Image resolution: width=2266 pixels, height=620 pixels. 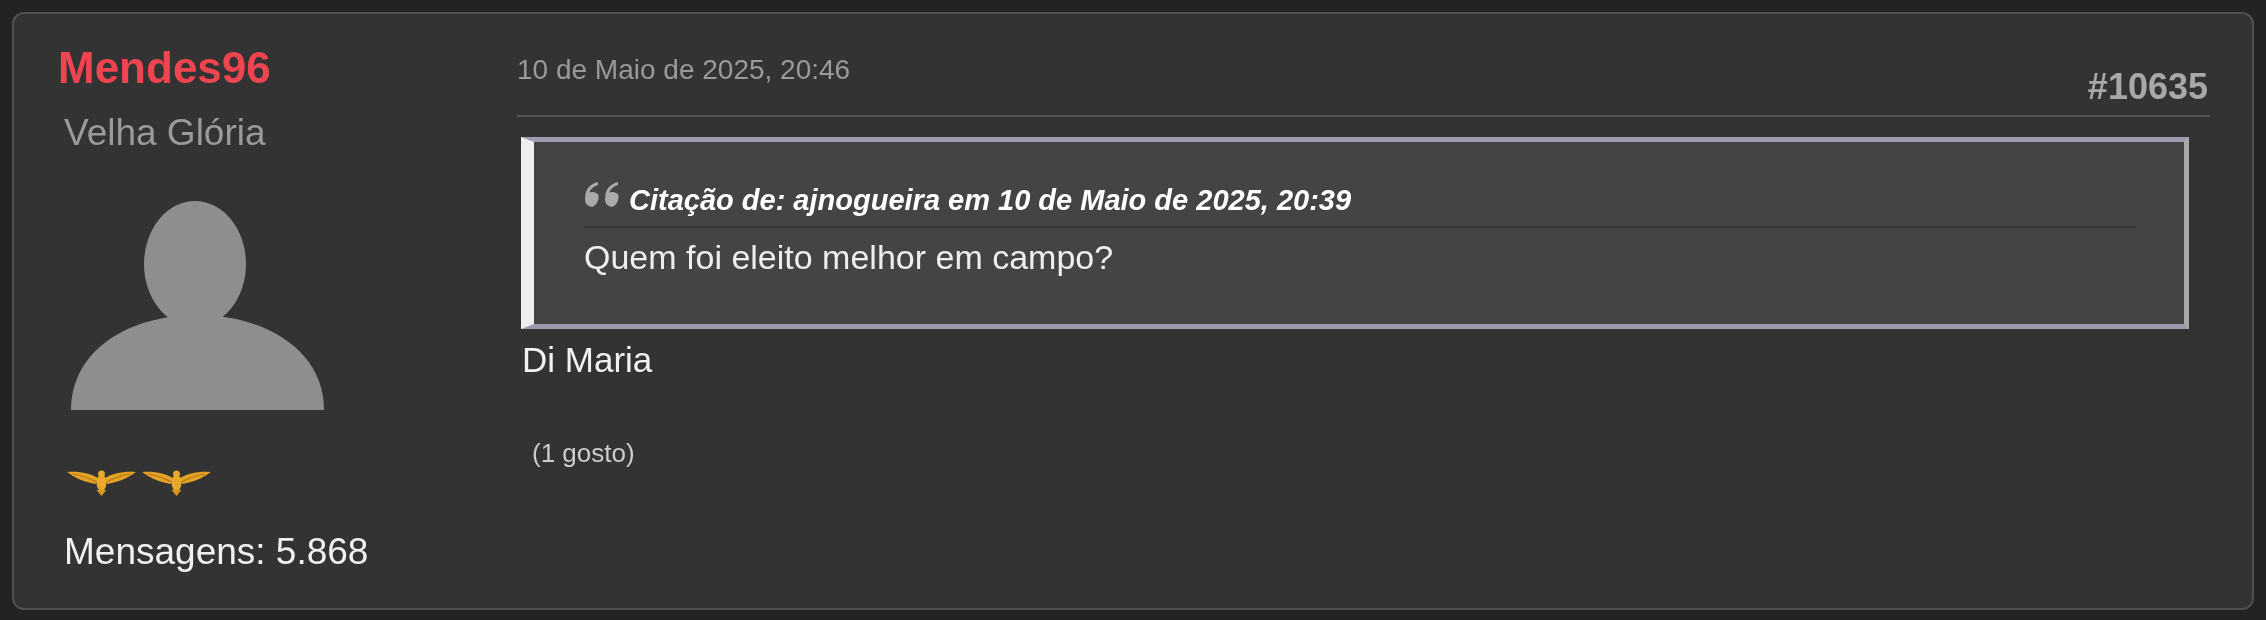 What do you see at coordinates (684, 70) in the screenshot?
I see `post-date: 10 de Maio de 2025, 20:46` at bounding box center [684, 70].